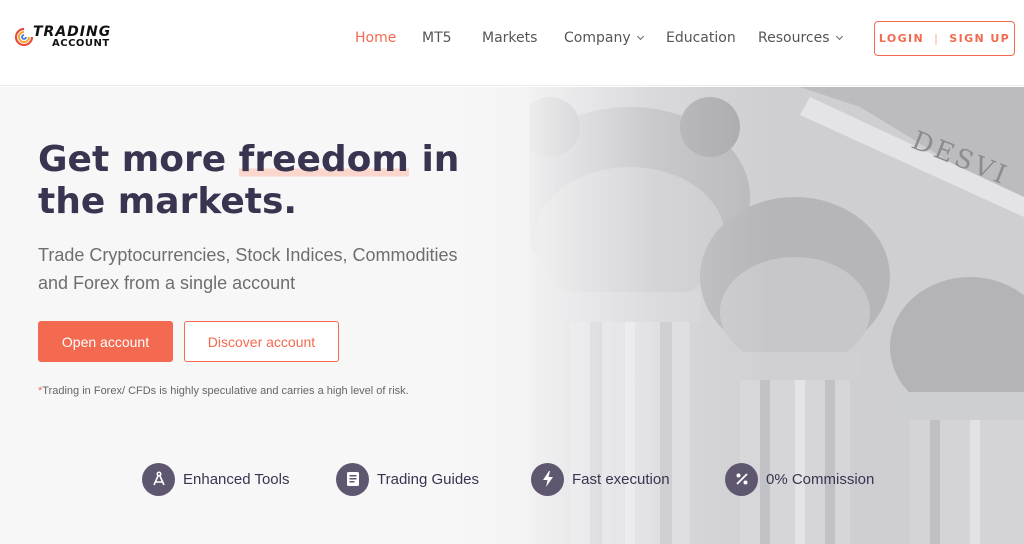  What do you see at coordinates (236, 479) in the screenshot?
I see `feature-label: Enhanced Tools` at bounding box center [236, 479].